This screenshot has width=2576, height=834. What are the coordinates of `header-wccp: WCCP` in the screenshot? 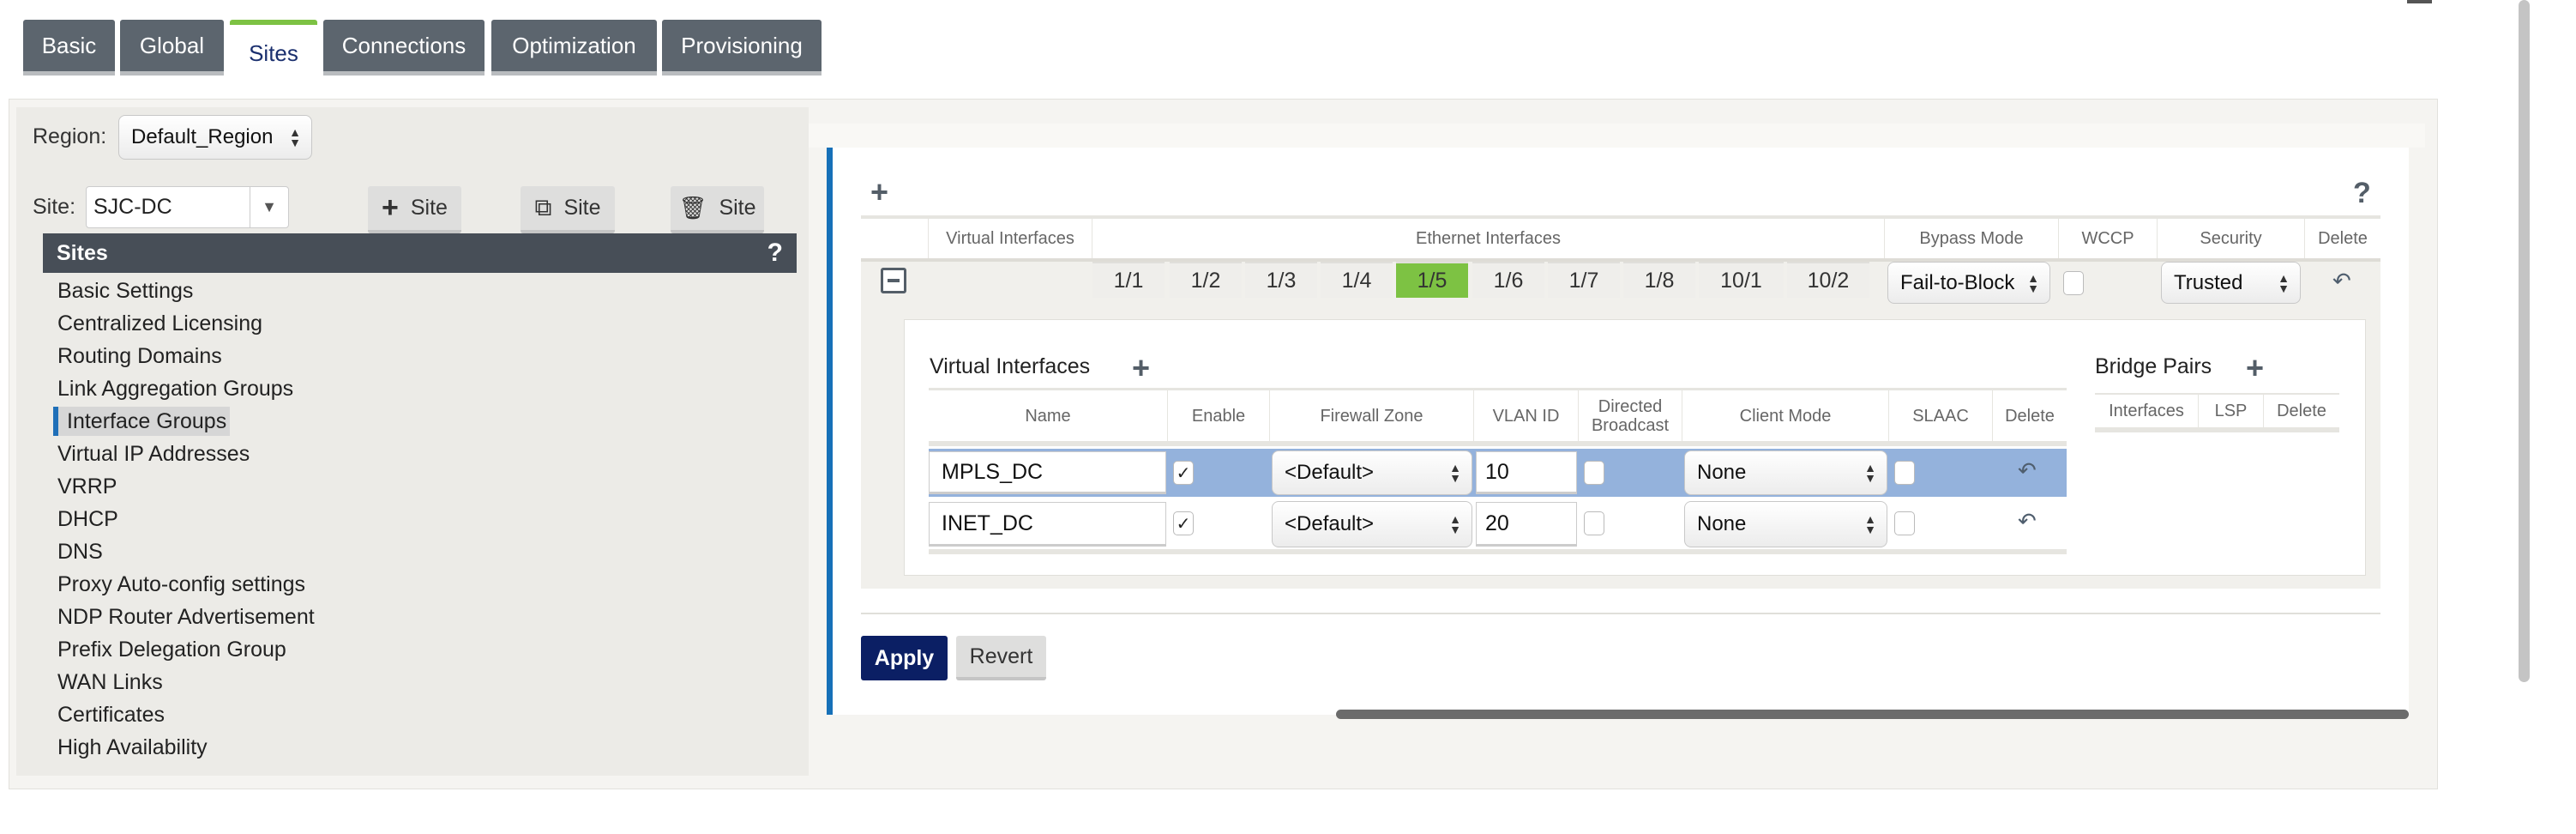 It's located at (2108, 238).